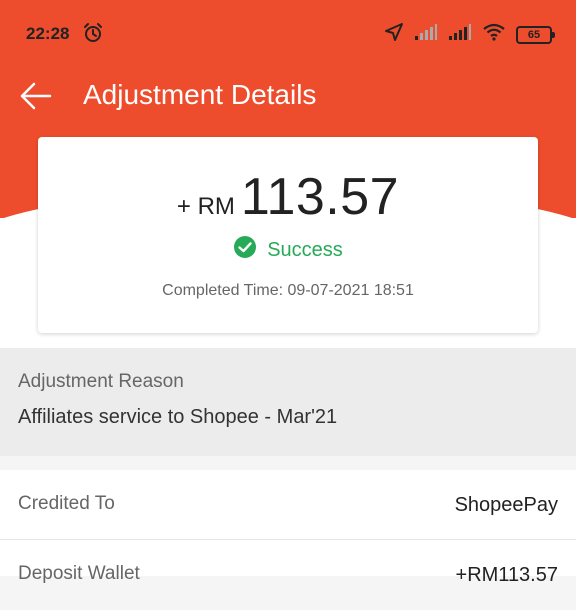  I want to click on status-bar: 22:28 65, so click(288, 34).